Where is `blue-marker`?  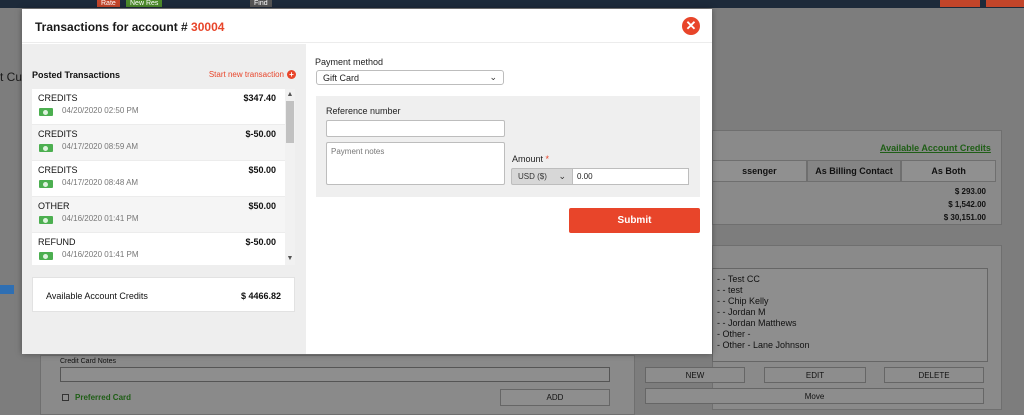 blue-marker is located at coordinates (7, 289).